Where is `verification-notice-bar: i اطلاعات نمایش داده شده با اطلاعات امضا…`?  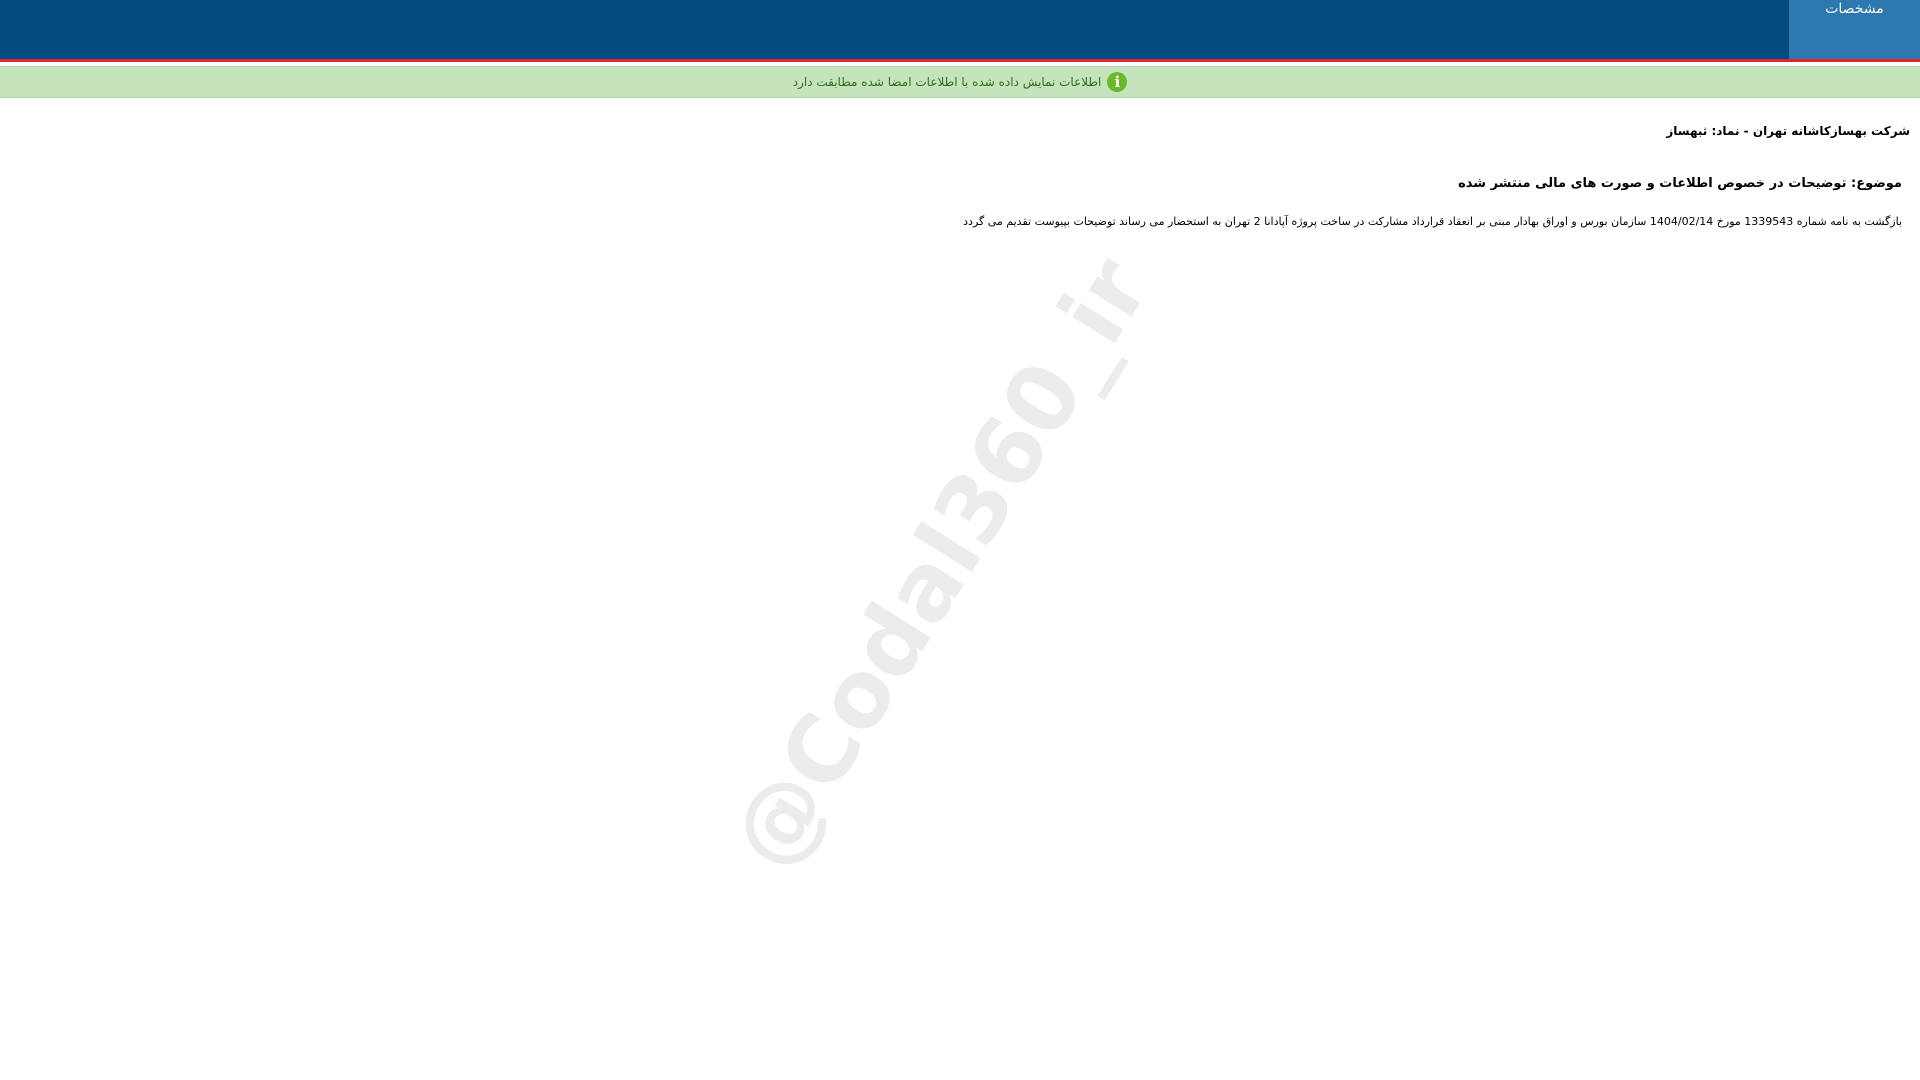 verification-notice-bar: i اطلاعات نمایش داده شده با اطلاعات امضا… is located at coordinates (960, 82).